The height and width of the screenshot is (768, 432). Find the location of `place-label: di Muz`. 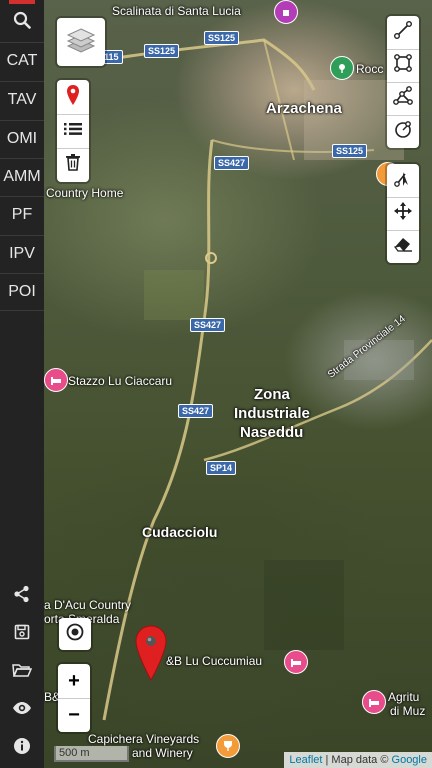

place-label: di Muz is located at coordinates (408, 711).